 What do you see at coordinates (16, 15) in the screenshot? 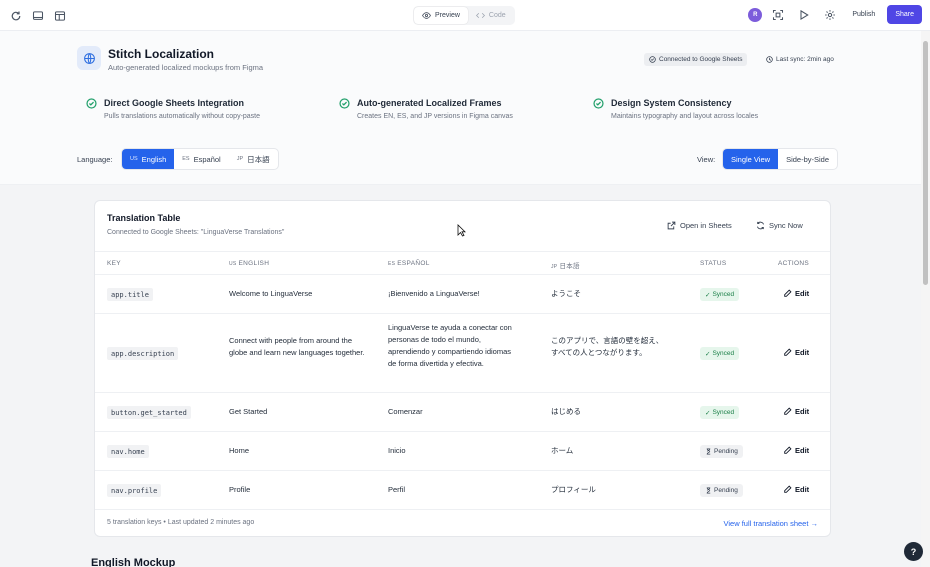
I see `refresh-icon` at bounding box center [16, 15].